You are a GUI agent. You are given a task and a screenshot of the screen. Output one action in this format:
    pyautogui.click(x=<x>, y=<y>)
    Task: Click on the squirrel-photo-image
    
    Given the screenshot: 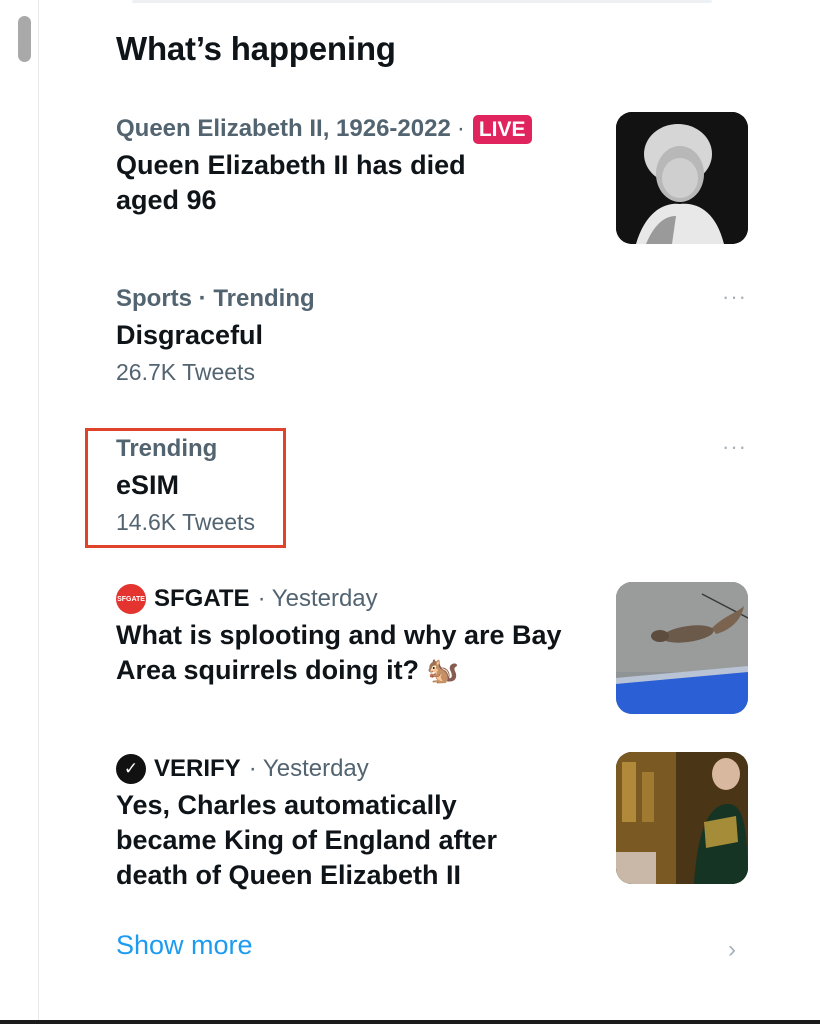 What is the action you would take?
    pyautogui.click(x=682, y=648)
    